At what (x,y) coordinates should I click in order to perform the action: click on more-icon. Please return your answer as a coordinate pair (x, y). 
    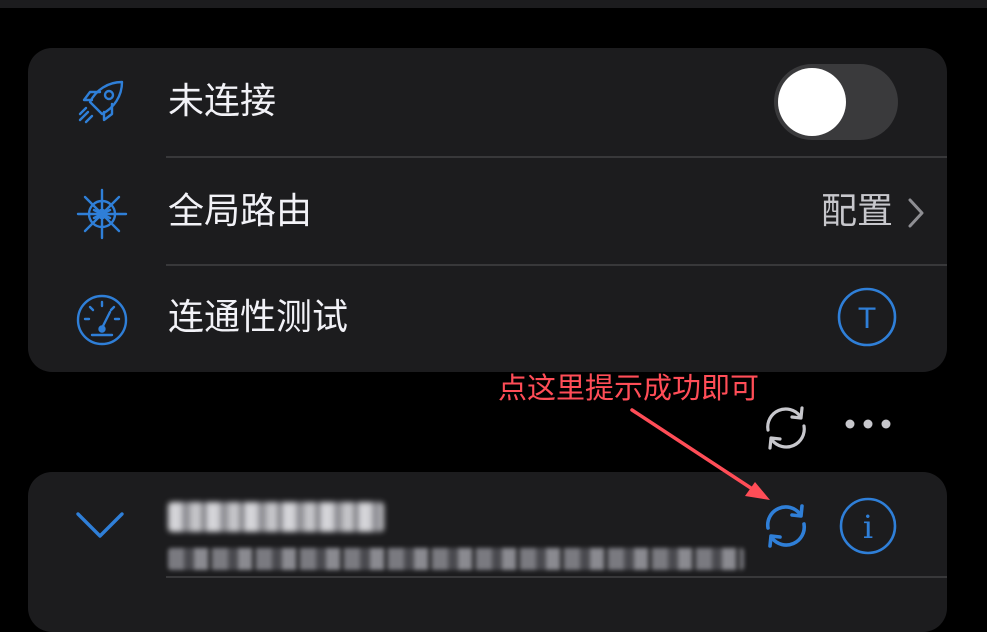
    Looking at the image, I should click on (868, 424).